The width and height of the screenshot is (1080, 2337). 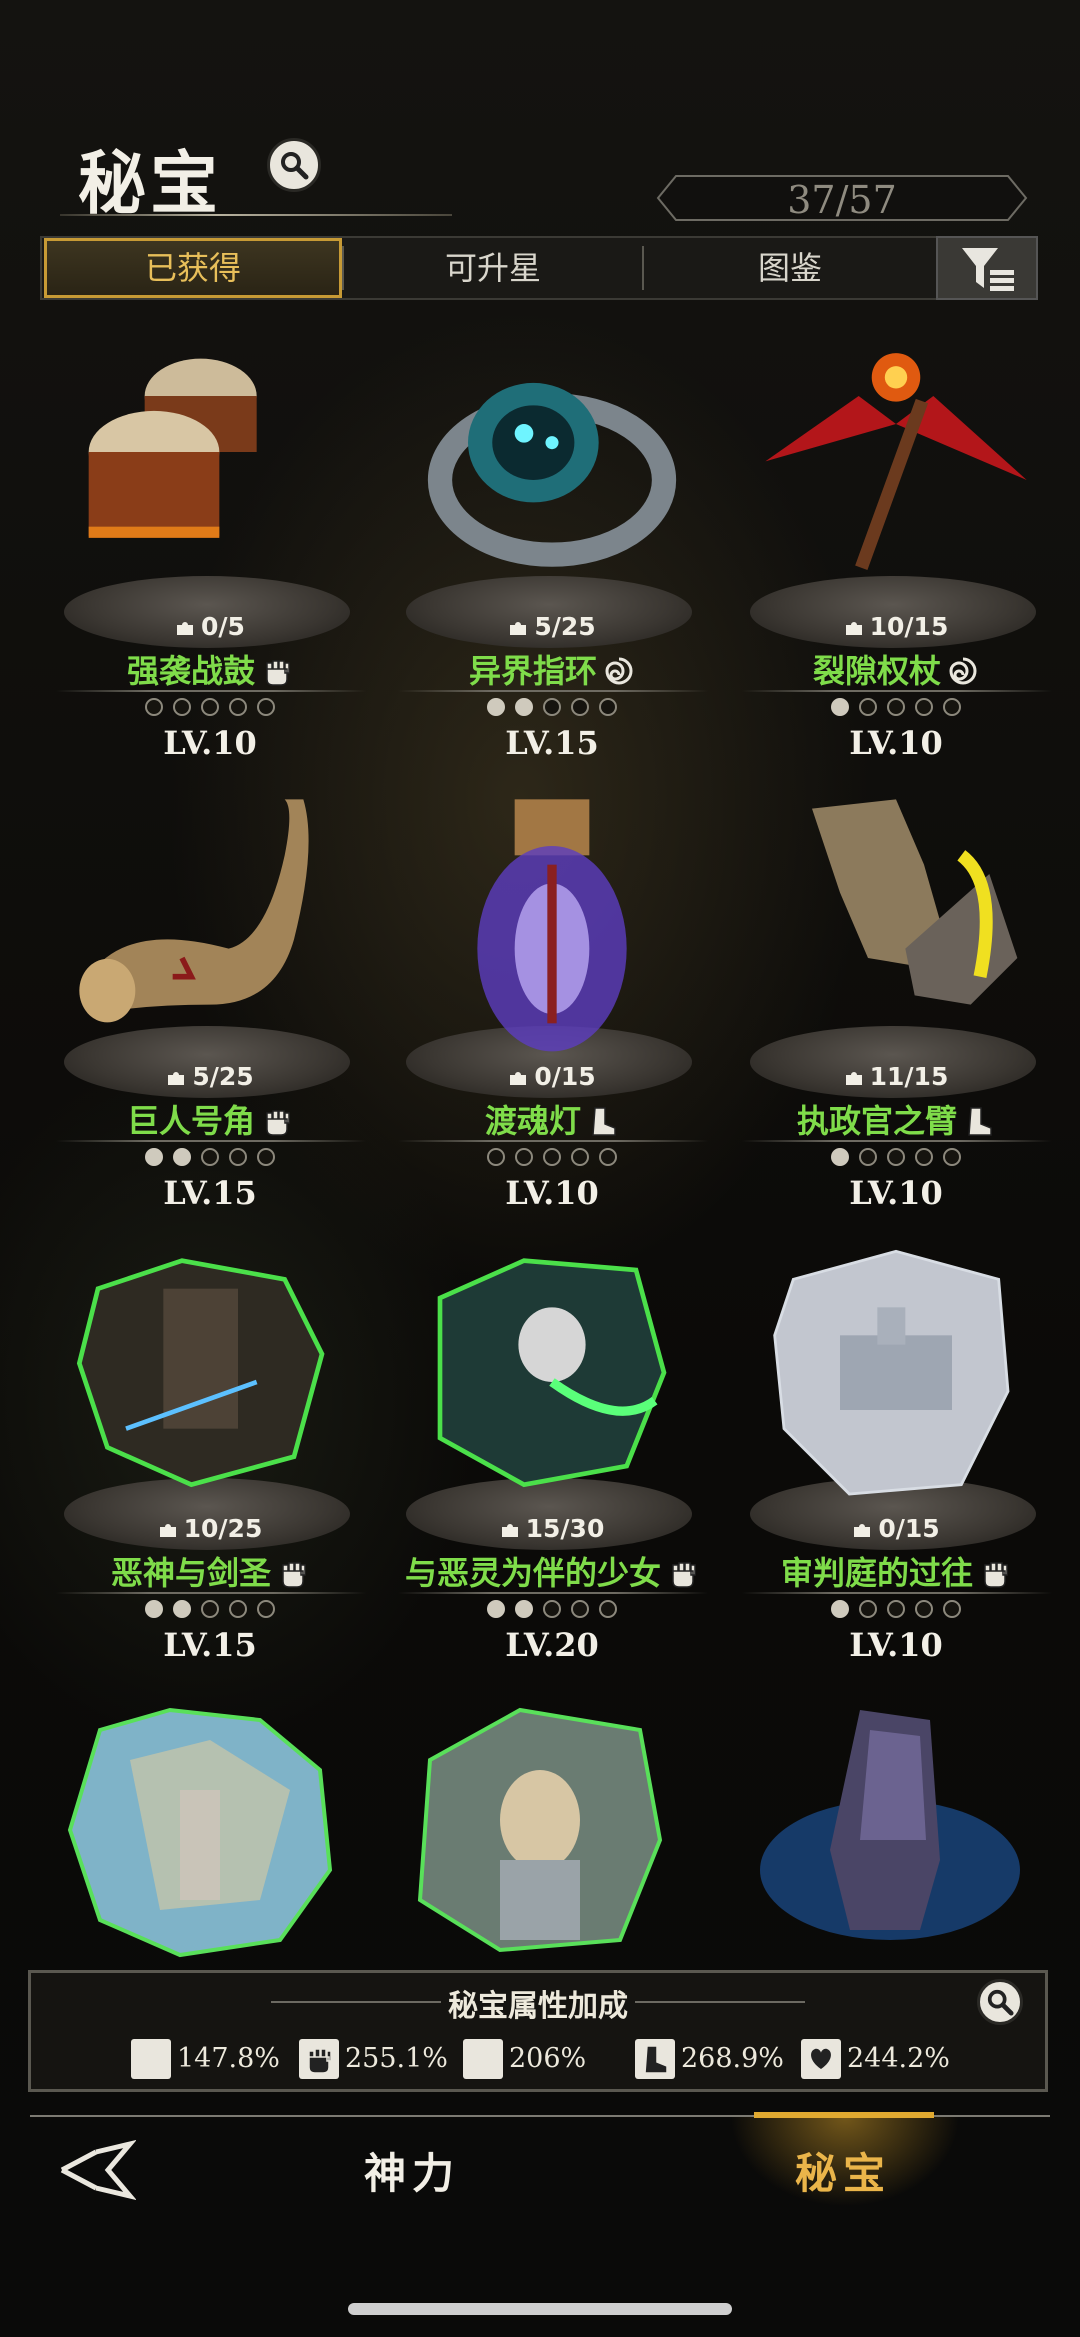 I want to click on relic-card: 10/25 恶神与剑圣 LV.15, so click(x=220, y=1452).